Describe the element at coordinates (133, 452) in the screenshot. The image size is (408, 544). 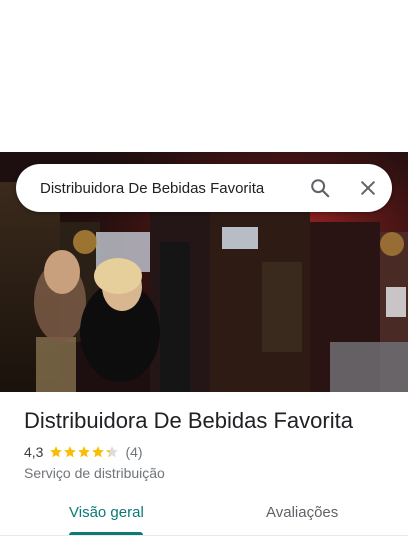
I see `review-count: (4)` at that location.